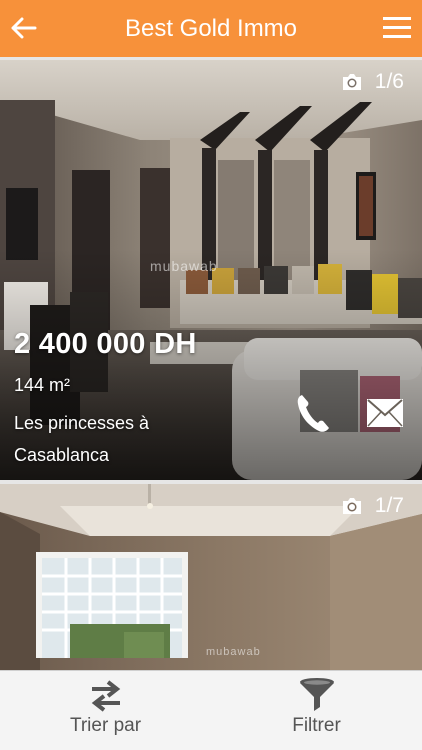  What do you see at coordinates (82, 439) in the screenshot?
I see `listing-location: Les princesses à Casablanca` at bounding box center [82, 439].